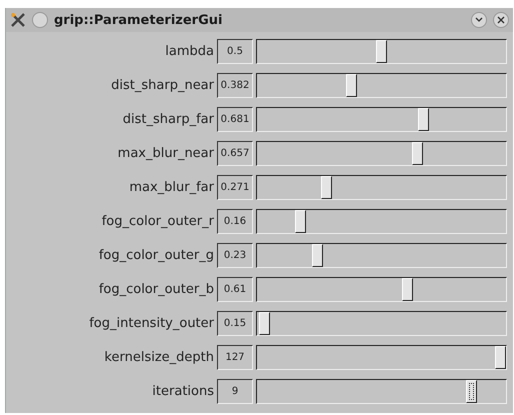 The height and width of the screenshot is (415, 514). Describe the element at coordinates (235, 153) in the screenshot. I see `value-field: 0.657` at that location.